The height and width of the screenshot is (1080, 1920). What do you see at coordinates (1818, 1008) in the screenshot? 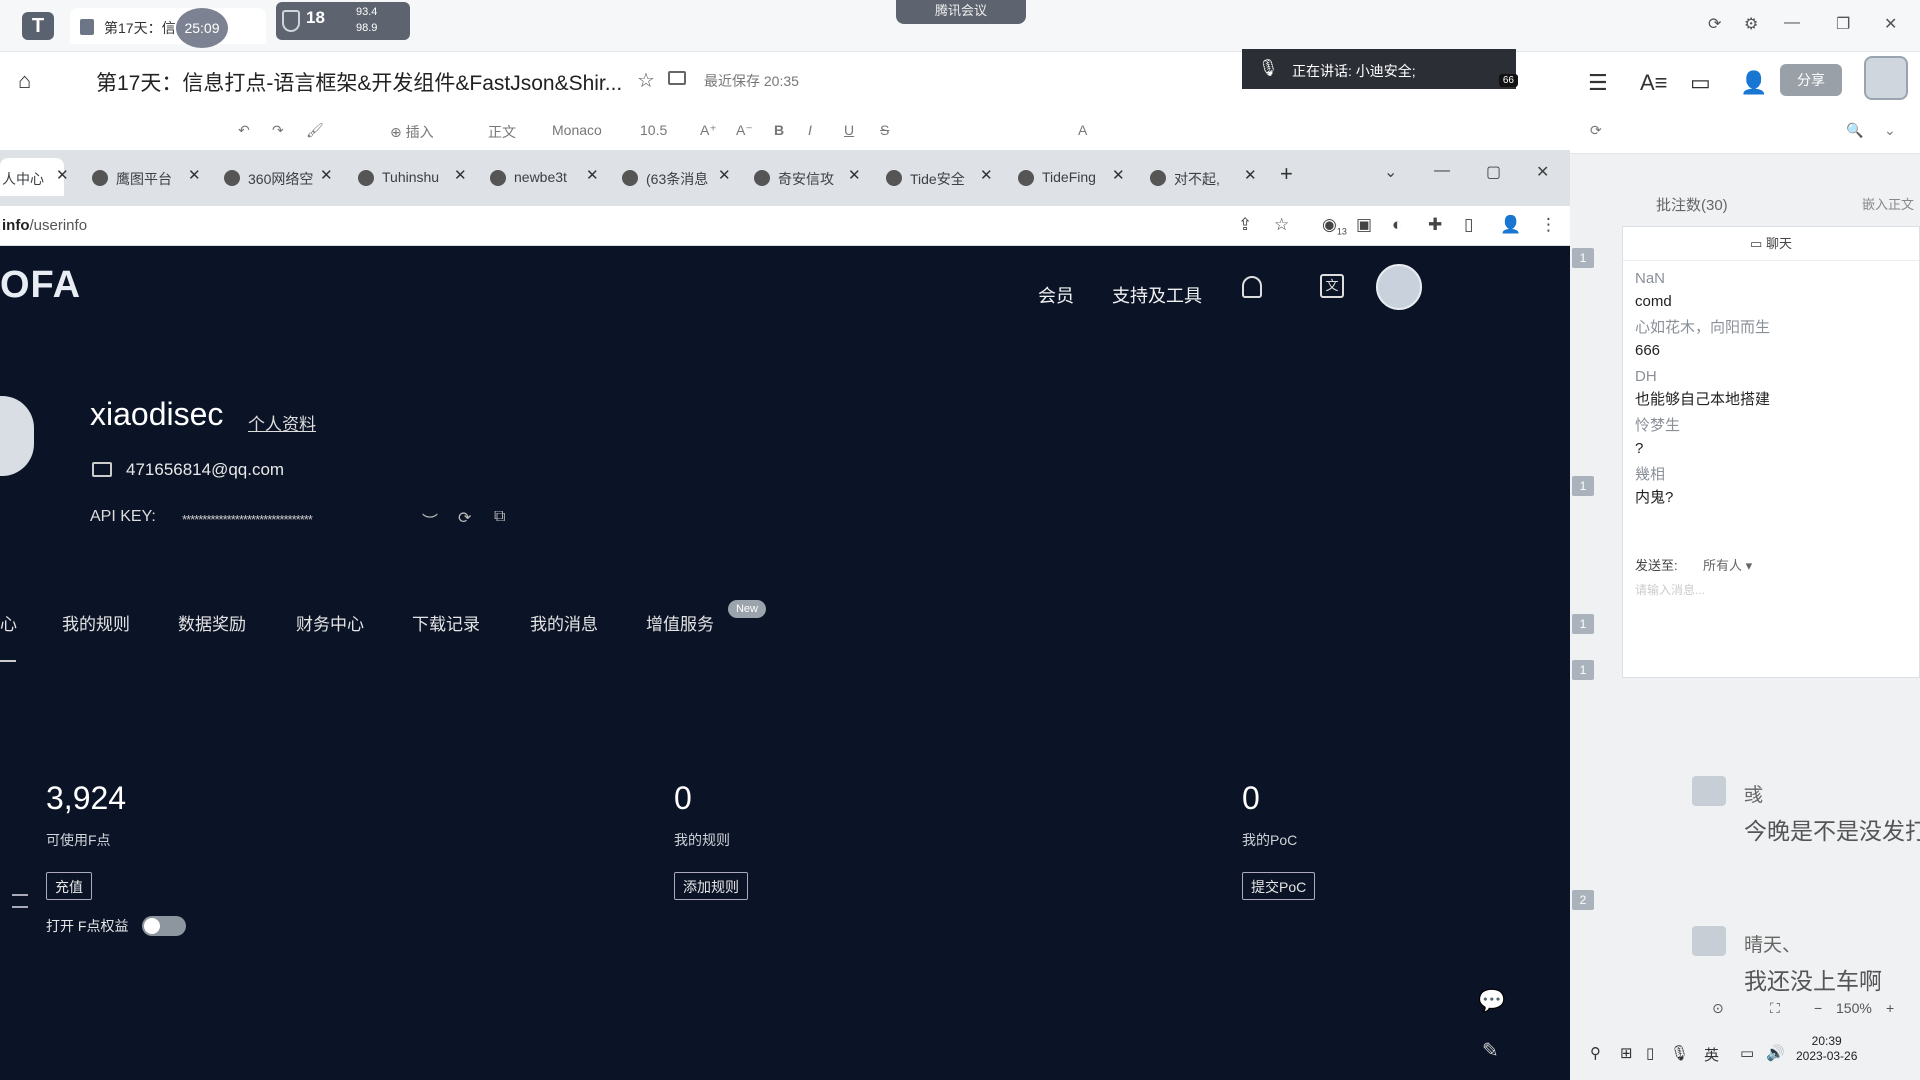
I see `zoom-out-icon: −` at bounding box center [1818, 1008].